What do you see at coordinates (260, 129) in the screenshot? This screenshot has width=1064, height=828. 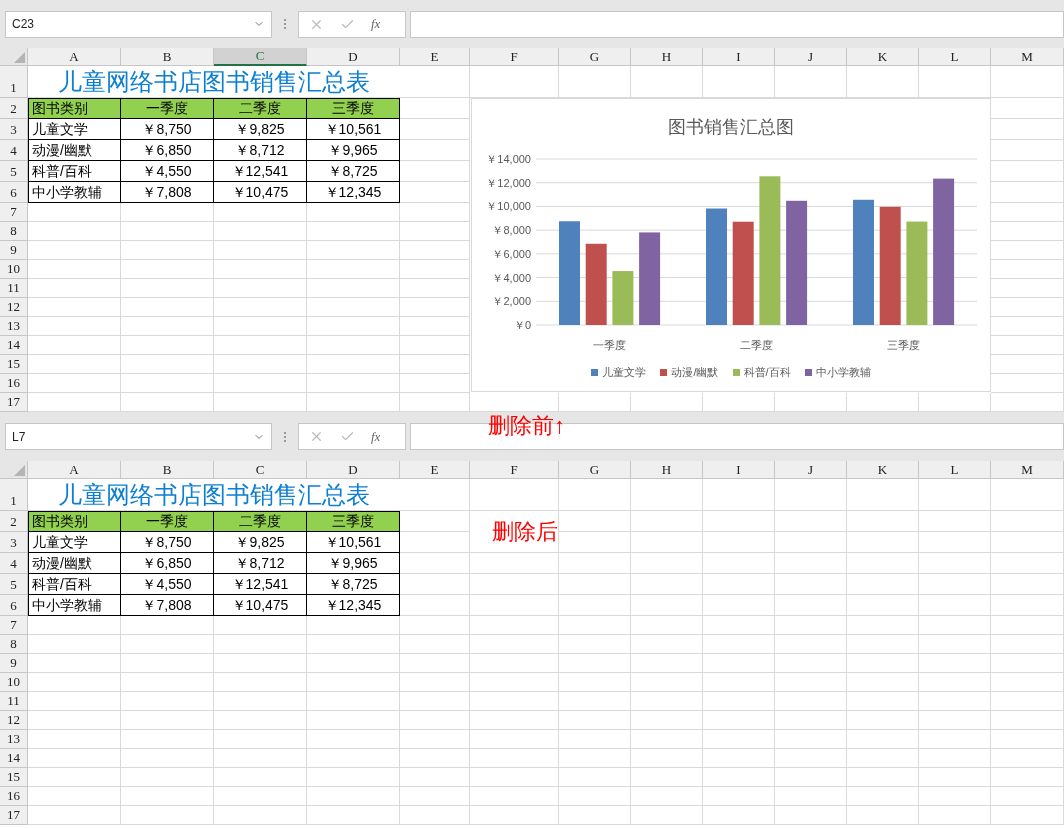 I see `table-cell: ￥9,825` at bounding box center [260, 129].